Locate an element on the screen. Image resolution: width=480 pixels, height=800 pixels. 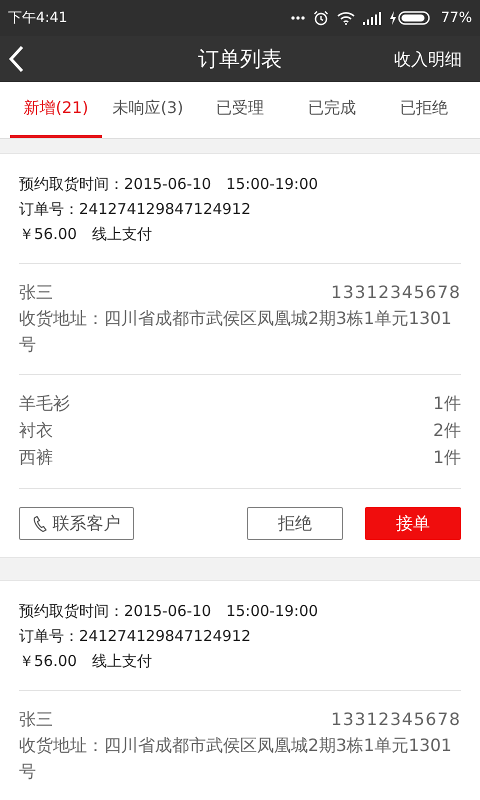
tab: 已受理 is located at coordinates (240, 110).